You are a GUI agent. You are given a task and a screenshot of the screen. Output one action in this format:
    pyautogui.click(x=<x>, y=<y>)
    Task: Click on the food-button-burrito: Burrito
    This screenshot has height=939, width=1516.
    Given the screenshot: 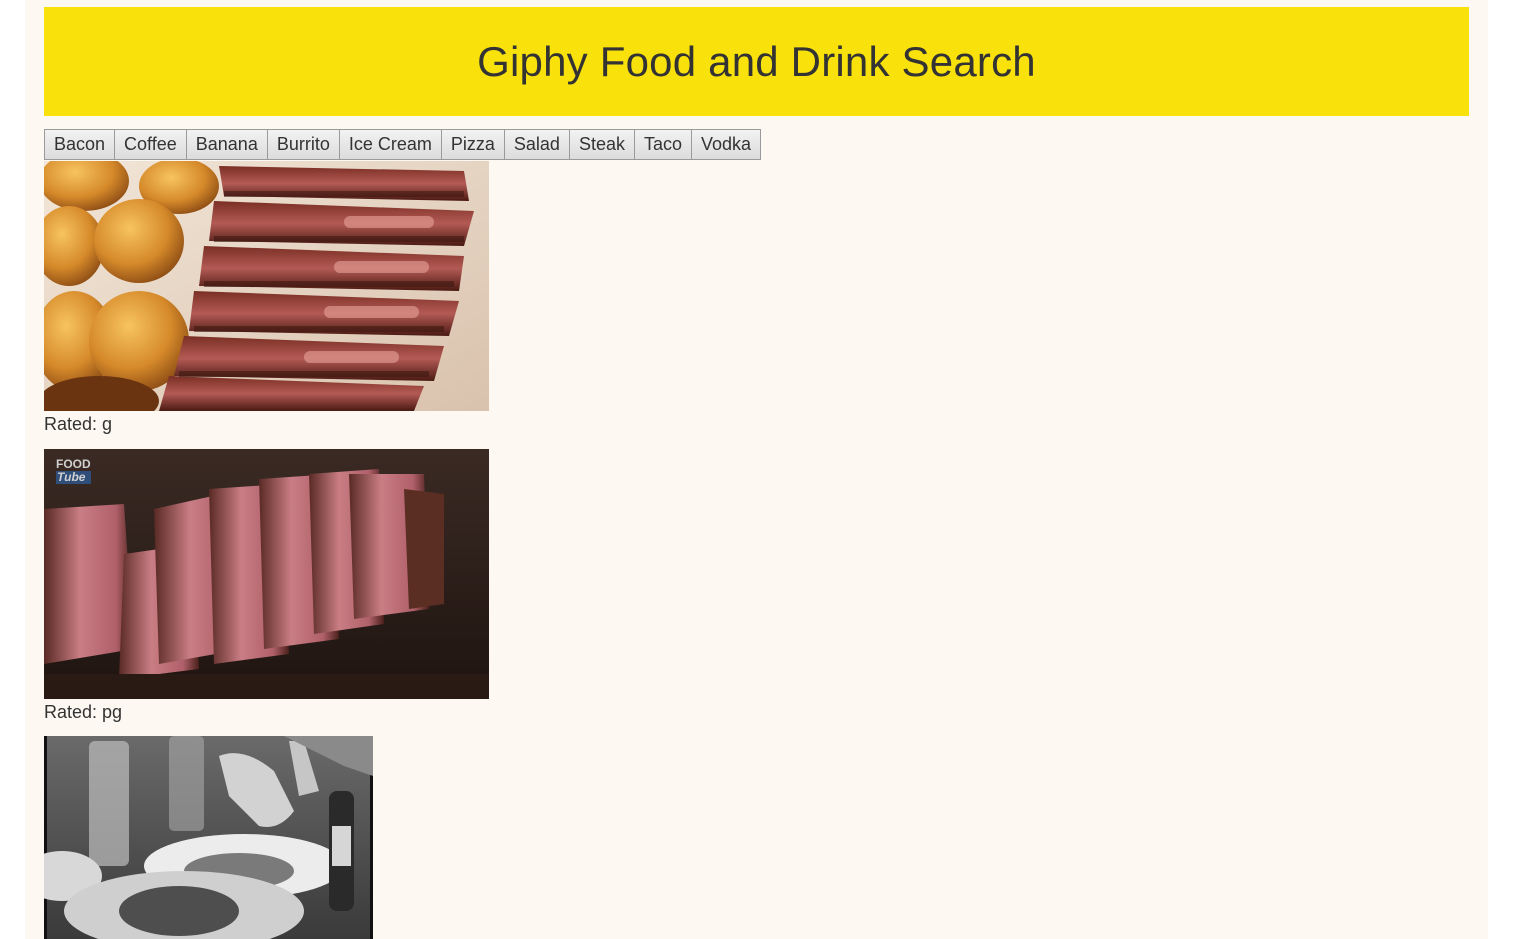 What is the action you would take?
    pyautogui.click(x=303, y=144)
    